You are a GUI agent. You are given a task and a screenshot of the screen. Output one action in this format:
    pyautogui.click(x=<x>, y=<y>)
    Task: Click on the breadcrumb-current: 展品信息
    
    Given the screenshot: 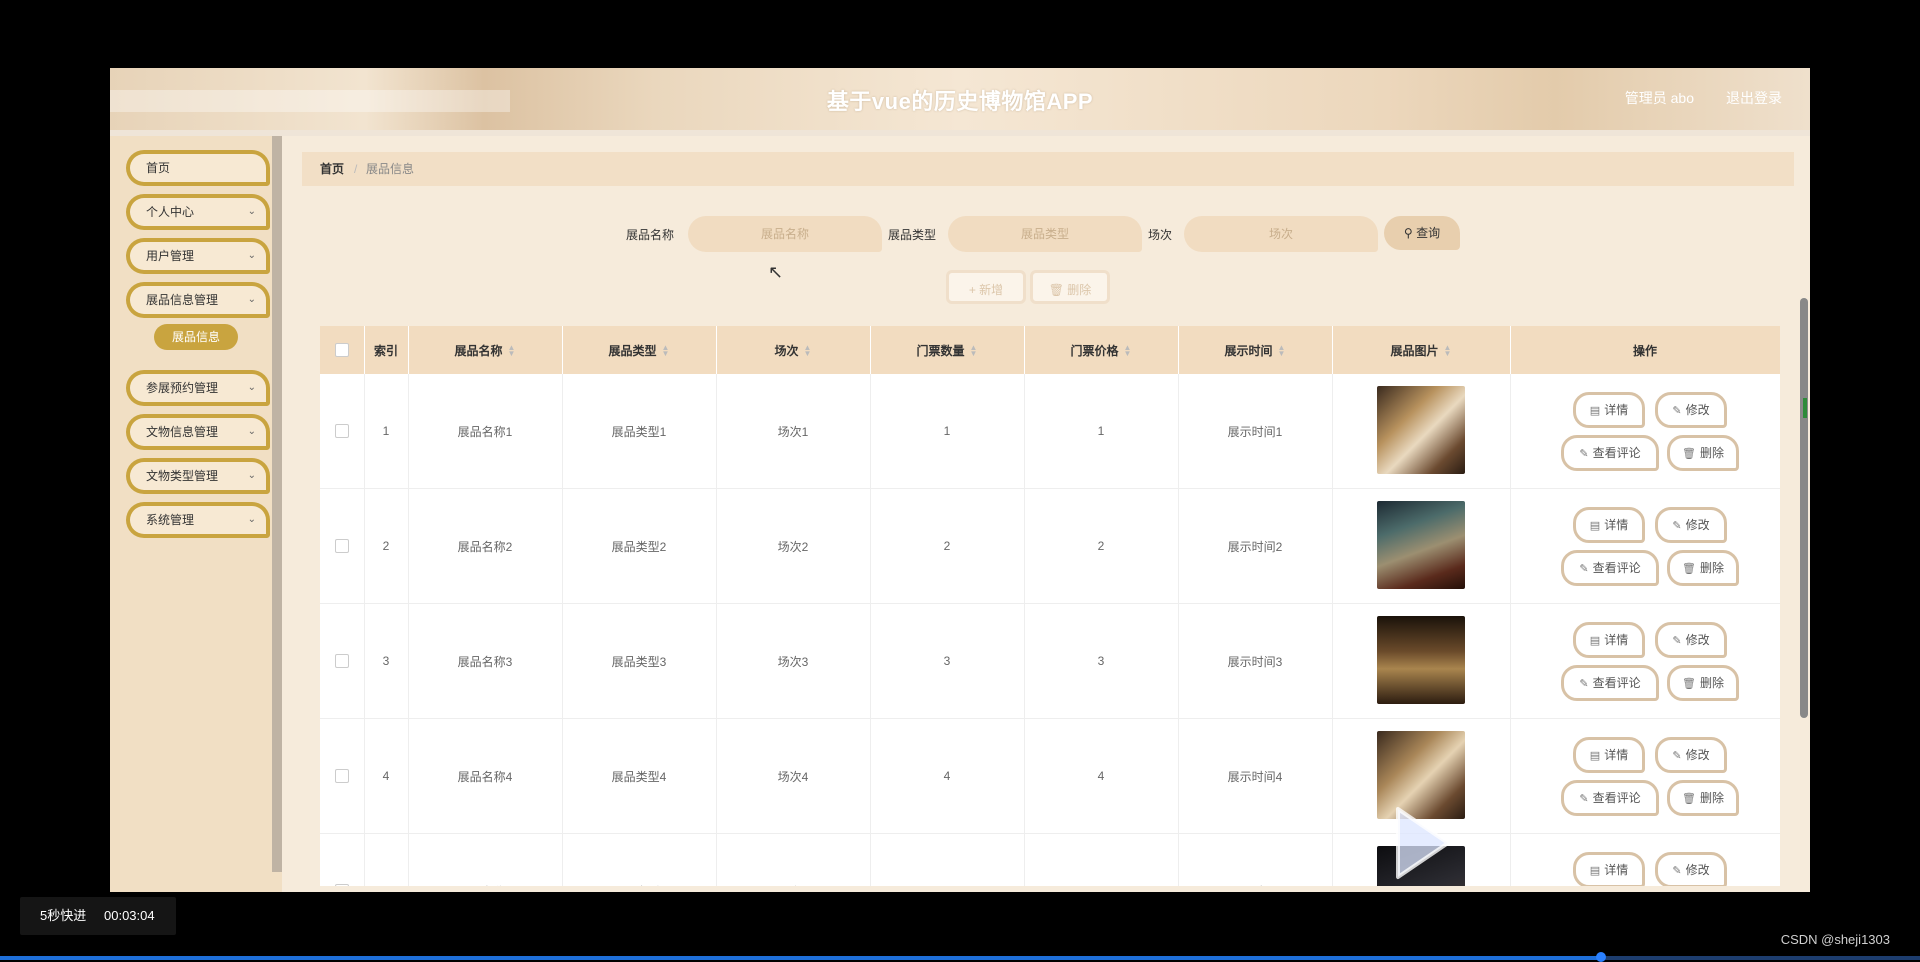 What is the action you would take?
    pyautogui.click(x=390, y=169)
    